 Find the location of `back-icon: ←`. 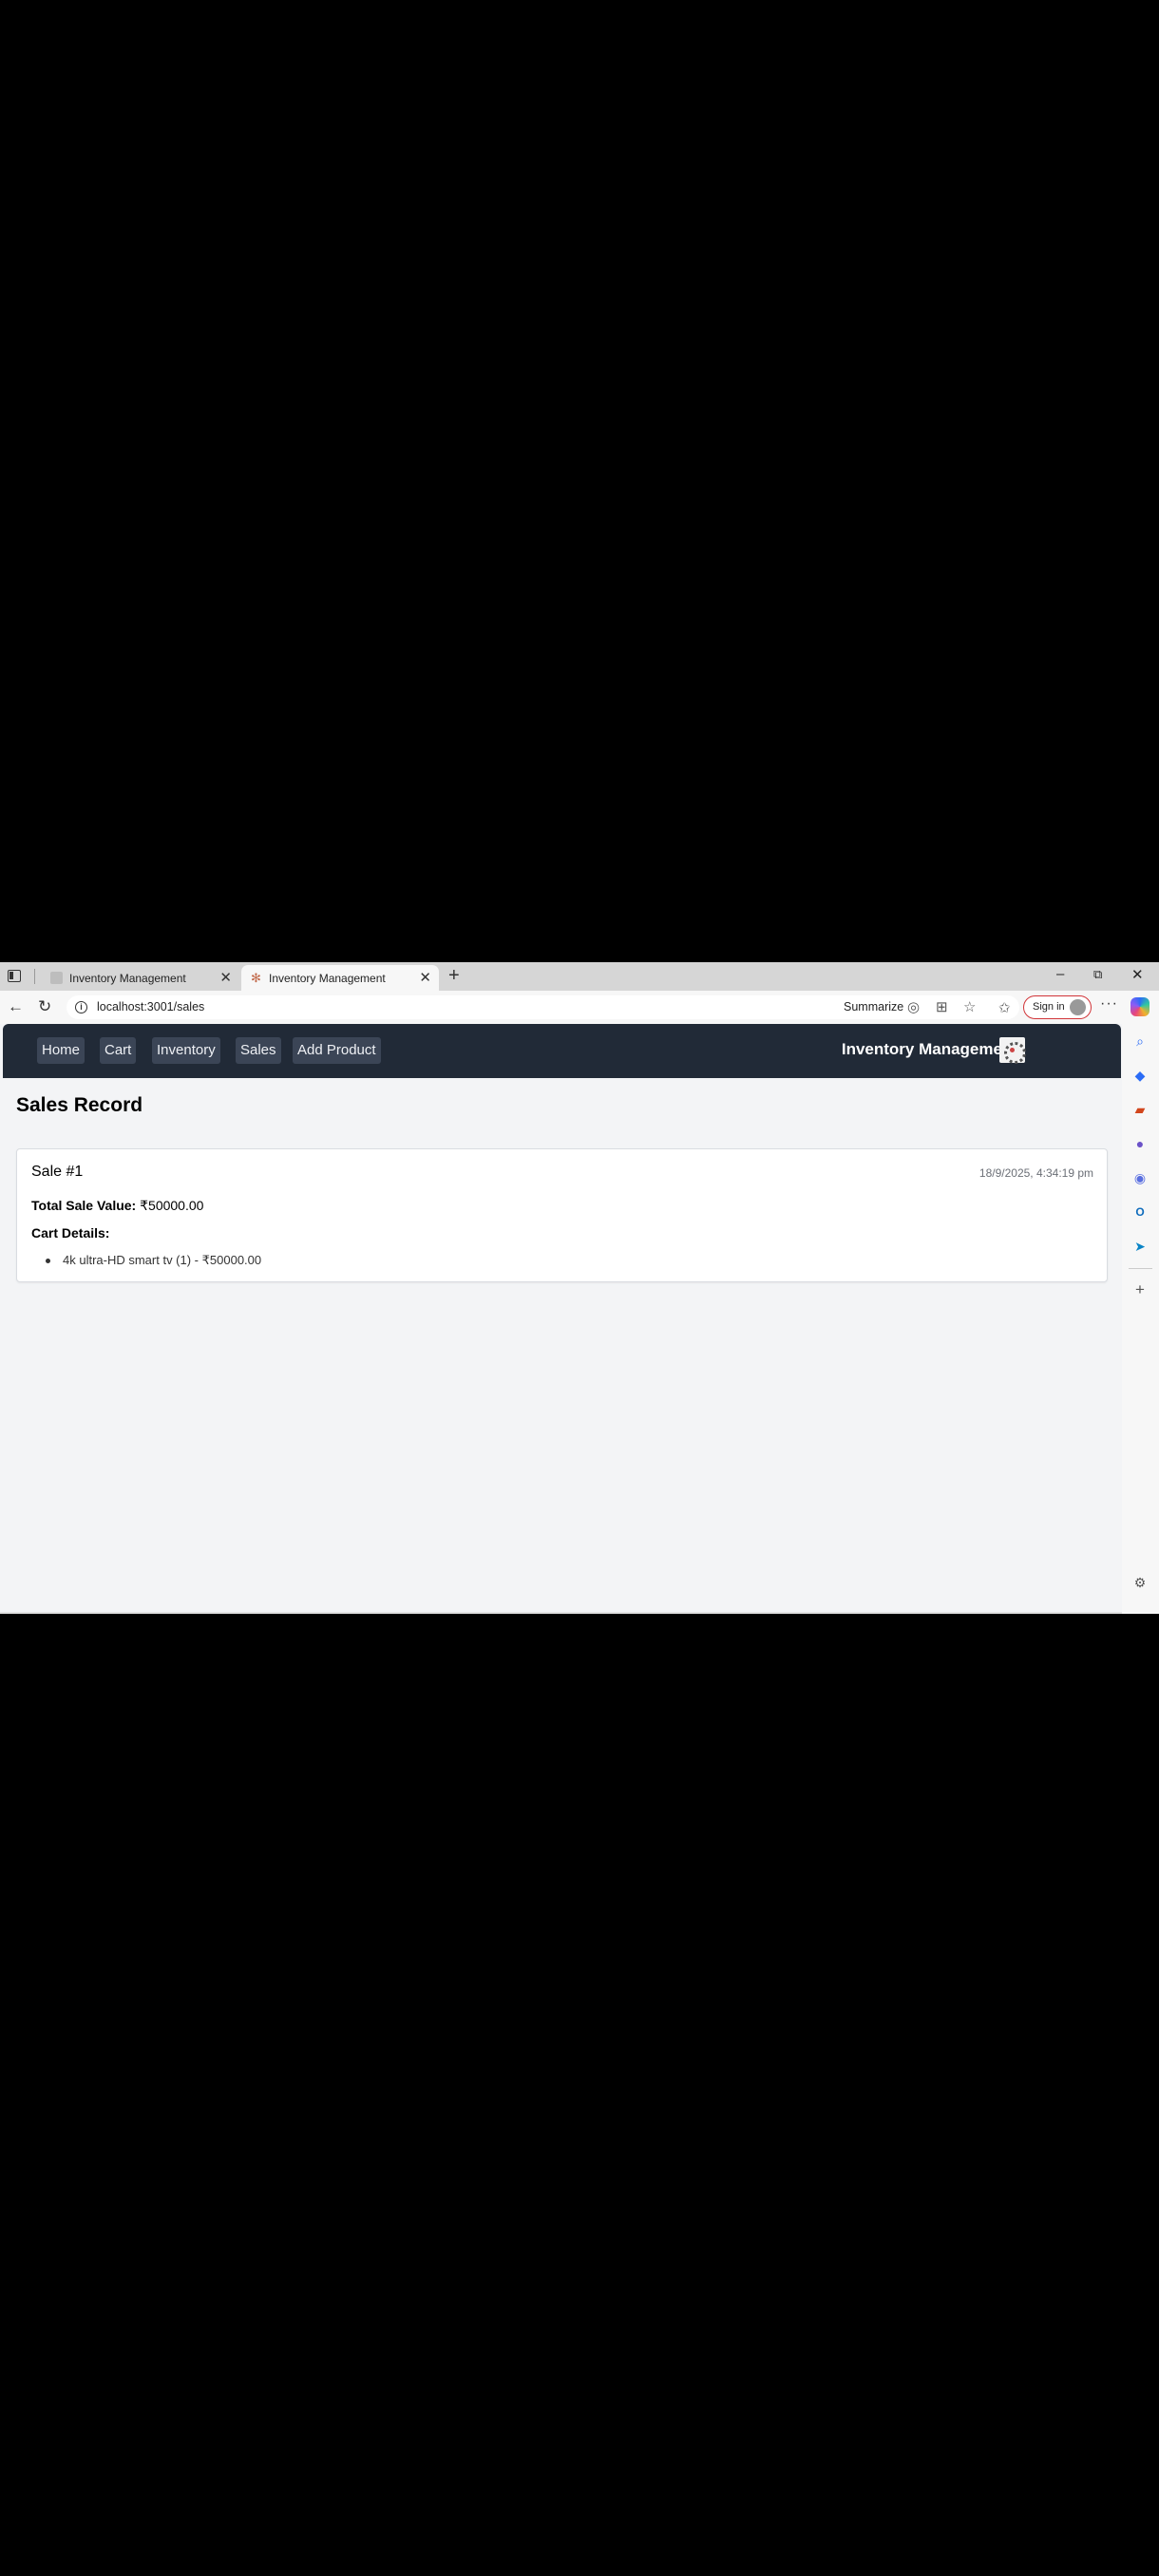

back-icon: ← is located at coordinates (16, 1006).